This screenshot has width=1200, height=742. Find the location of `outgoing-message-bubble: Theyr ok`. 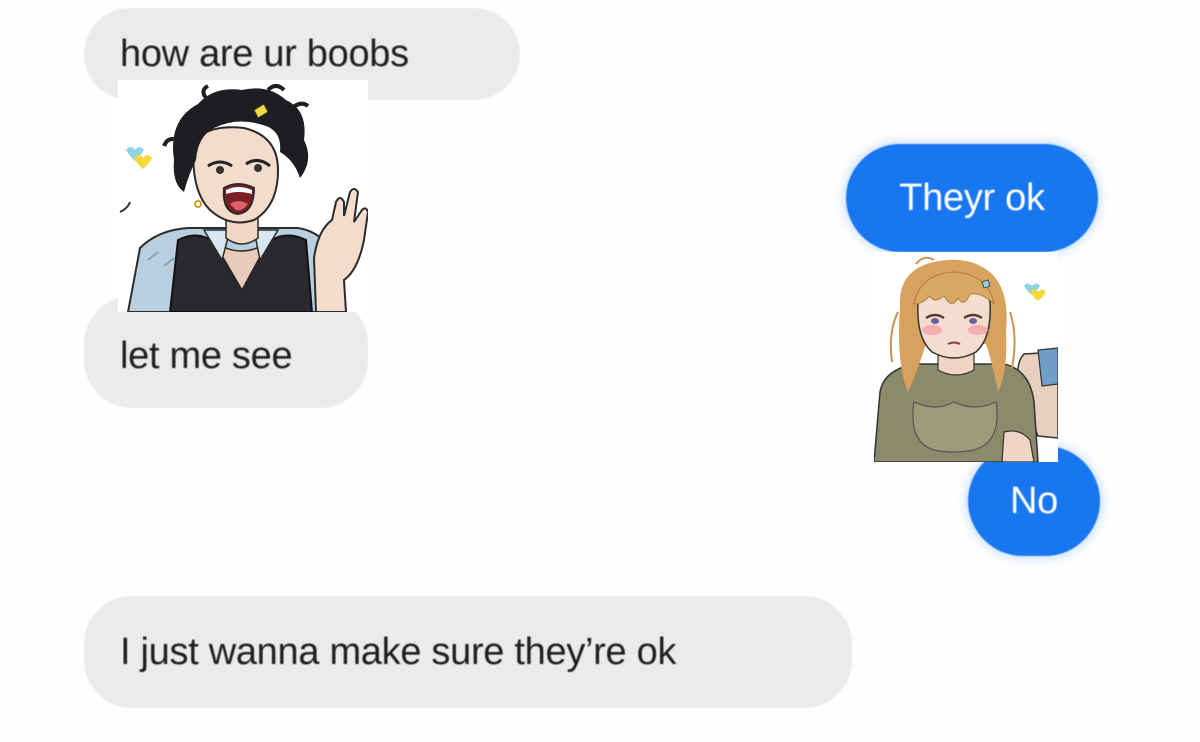

outgoing-message-bubble: Theyr ok is located at coordinates (972, 198).